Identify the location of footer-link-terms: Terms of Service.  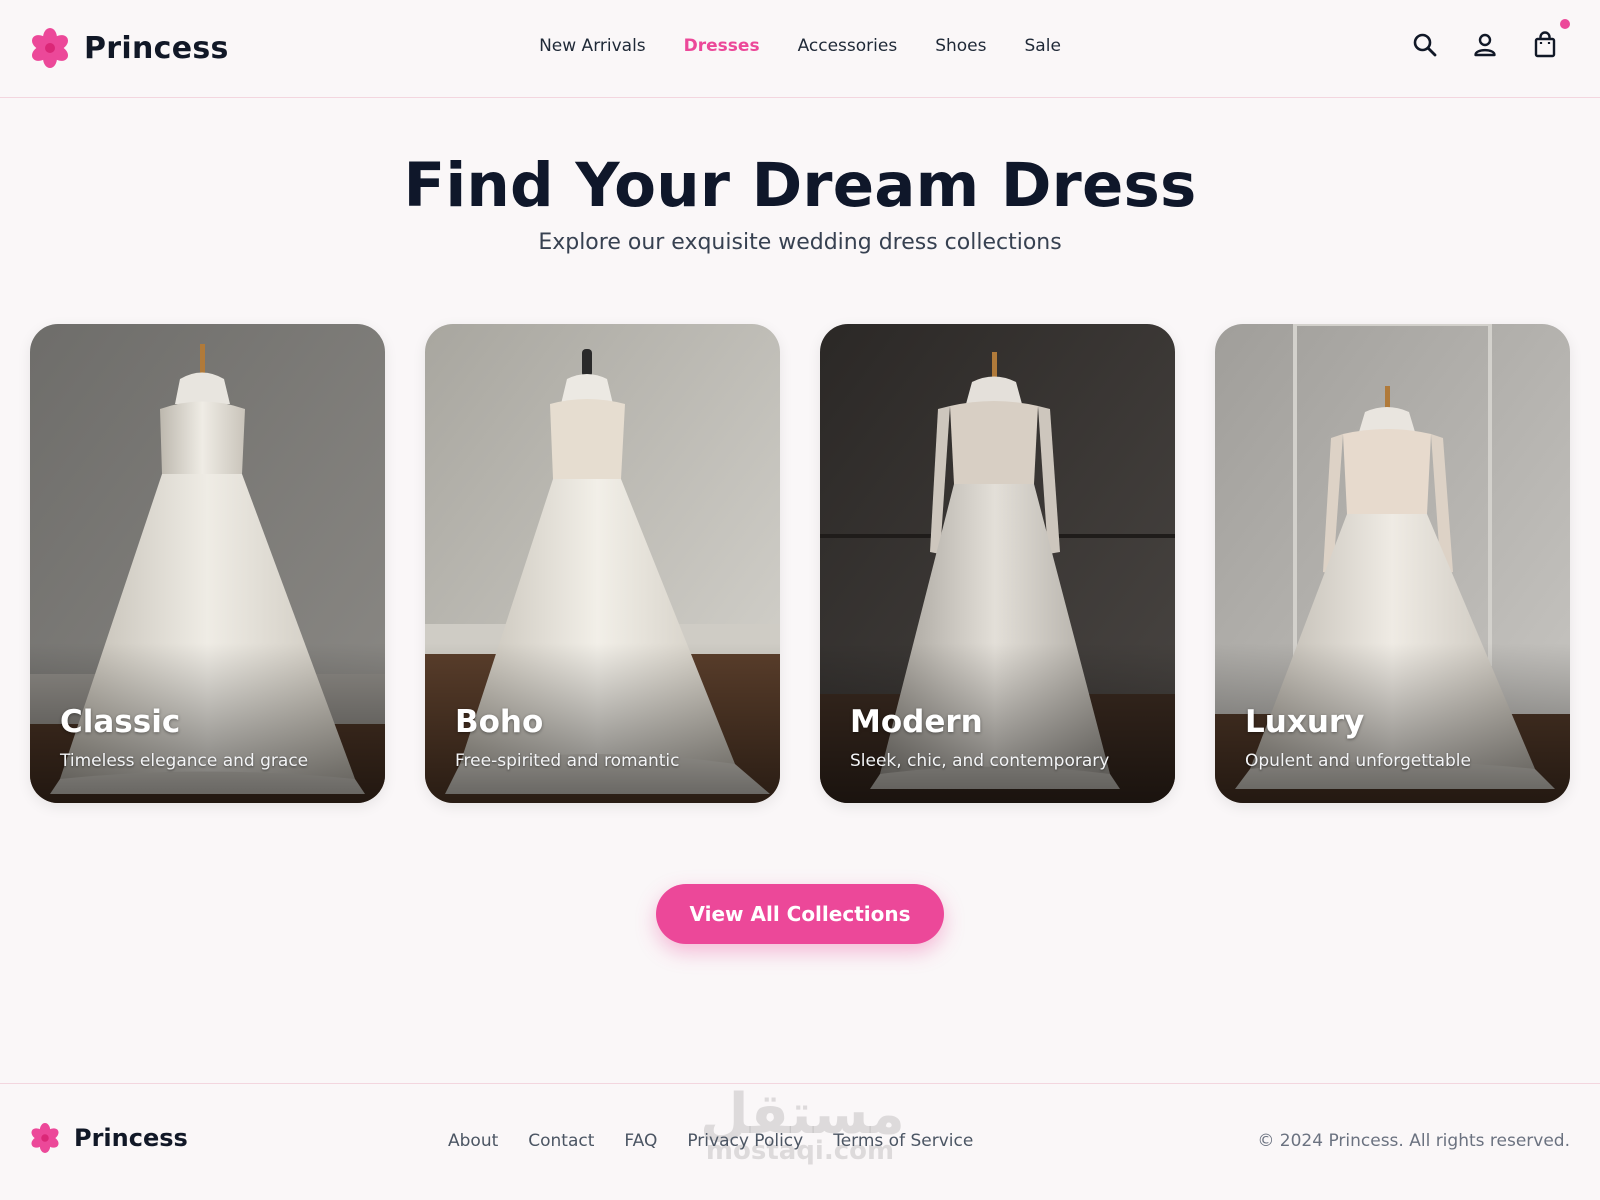
(903, 1141).